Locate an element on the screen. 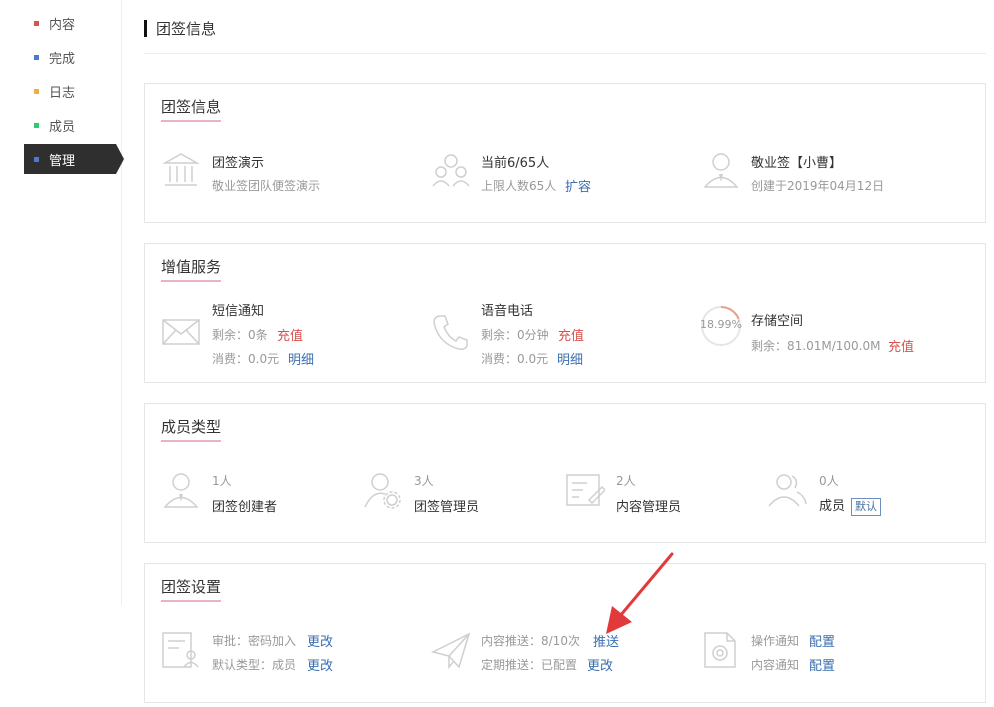 The height and width of the screenshot is (707, 994). storage-percent: 18.99% is located at coordinates (721, 324).